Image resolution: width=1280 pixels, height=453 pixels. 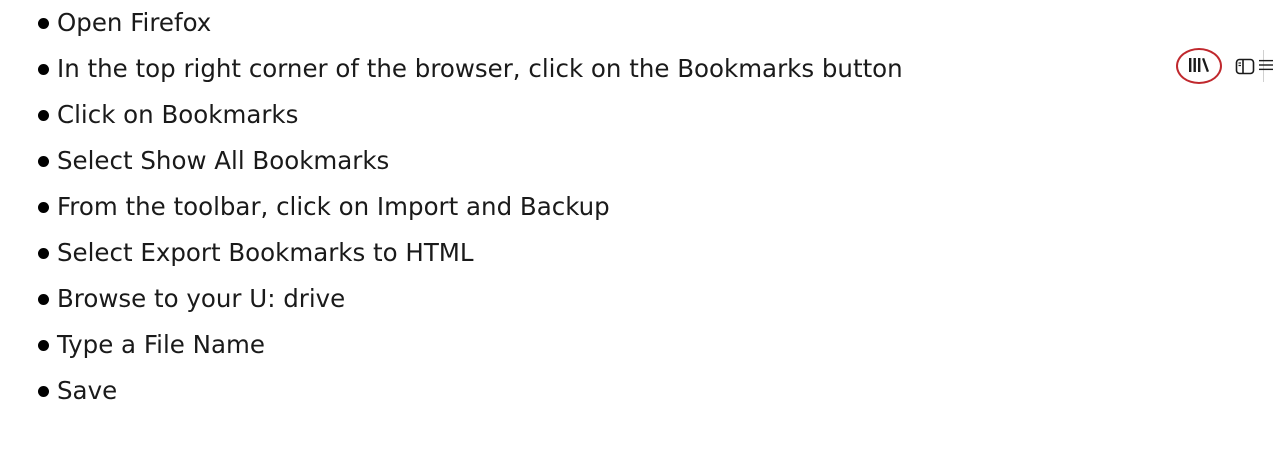 I want to click on list-item: Select Export Bookmarks to HTML, so click(x=640, y=253).